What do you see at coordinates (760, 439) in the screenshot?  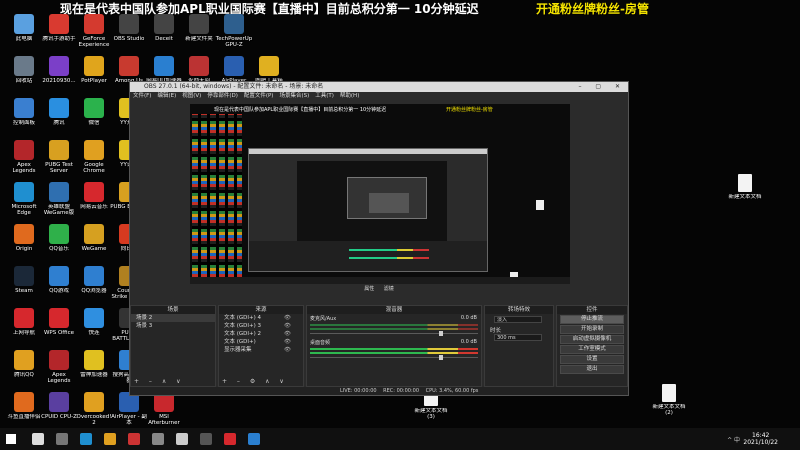 I see `clock: 16:42 2021/10/22` at bounding box center [760, 439].